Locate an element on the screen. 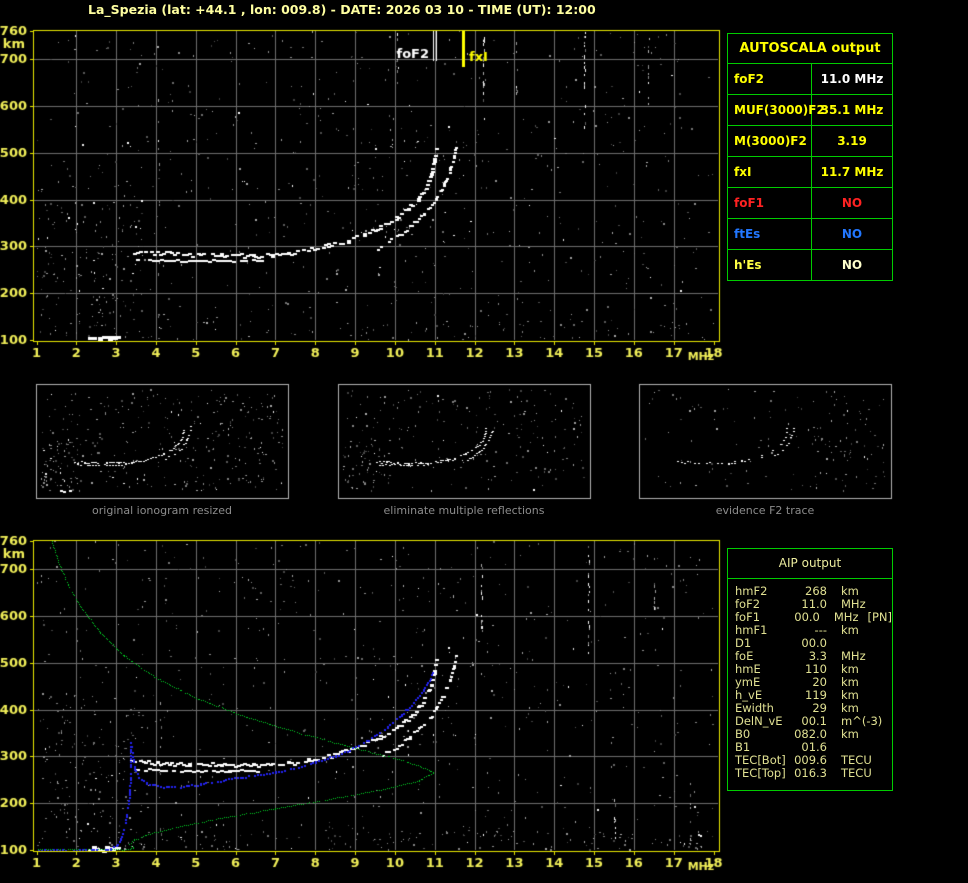 This screenshot has width=968, height=883. autoscala-row: M(3000)F2 3.19 is located at coordinates (810, 141).